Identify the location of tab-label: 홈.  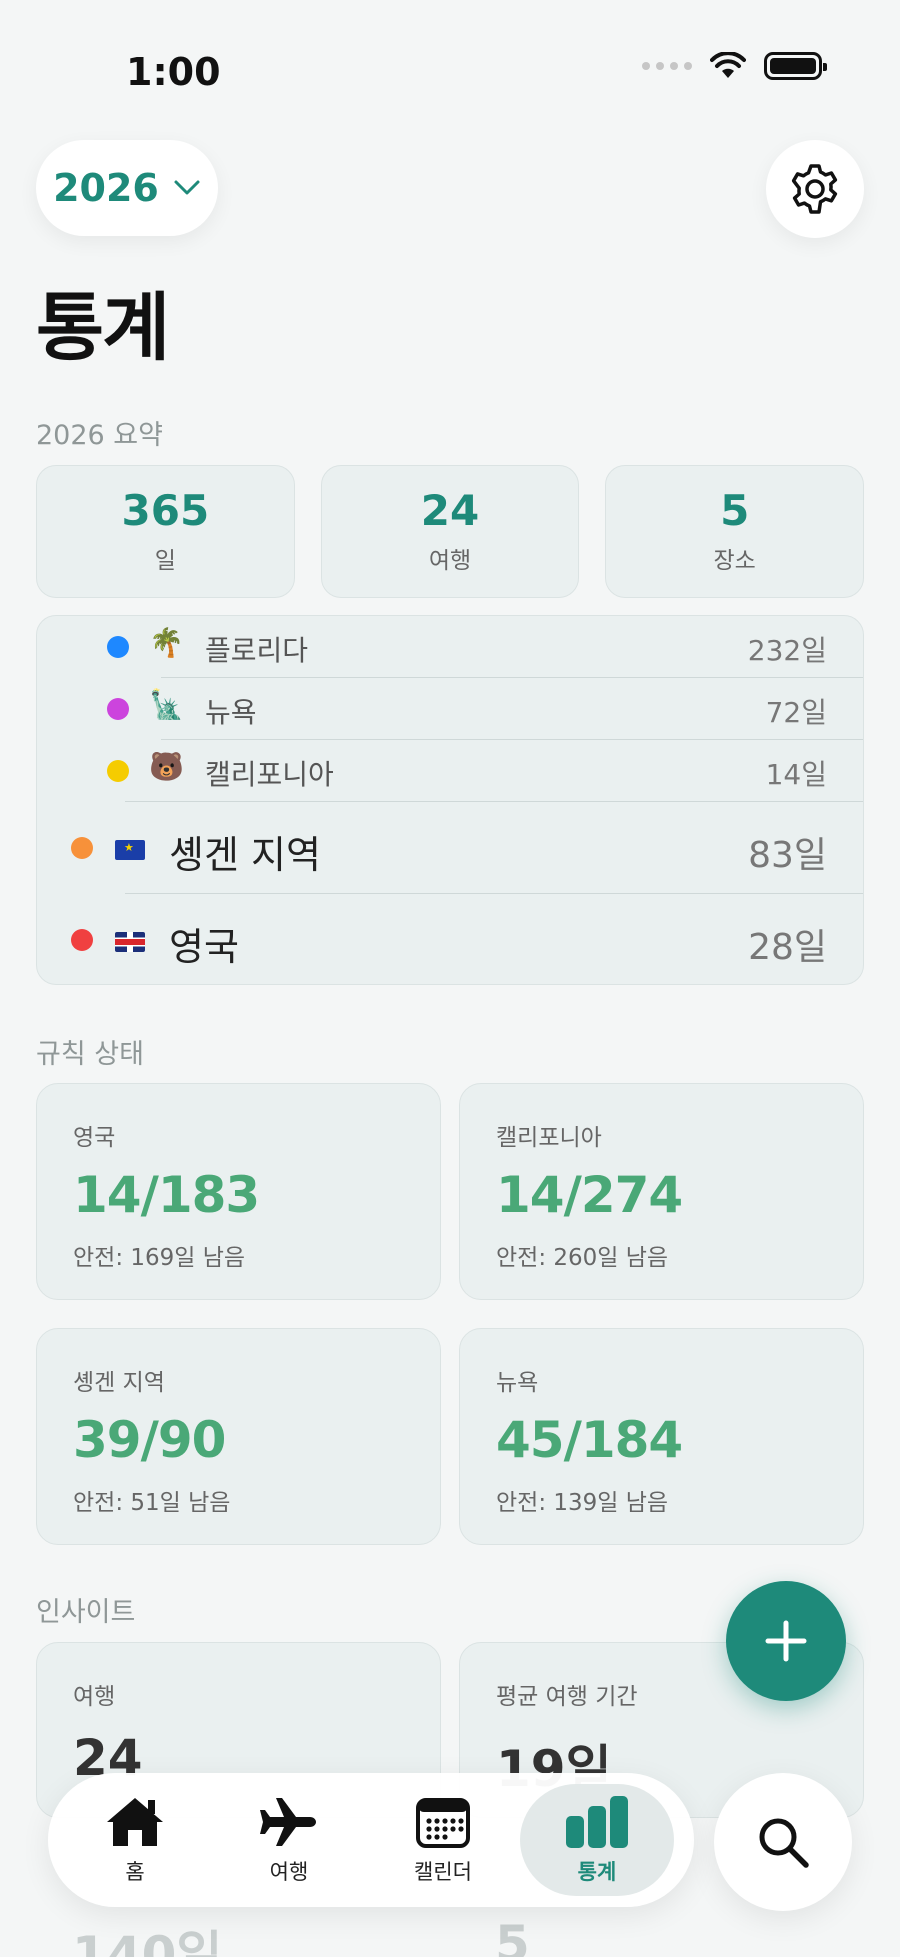
(135, 1872).